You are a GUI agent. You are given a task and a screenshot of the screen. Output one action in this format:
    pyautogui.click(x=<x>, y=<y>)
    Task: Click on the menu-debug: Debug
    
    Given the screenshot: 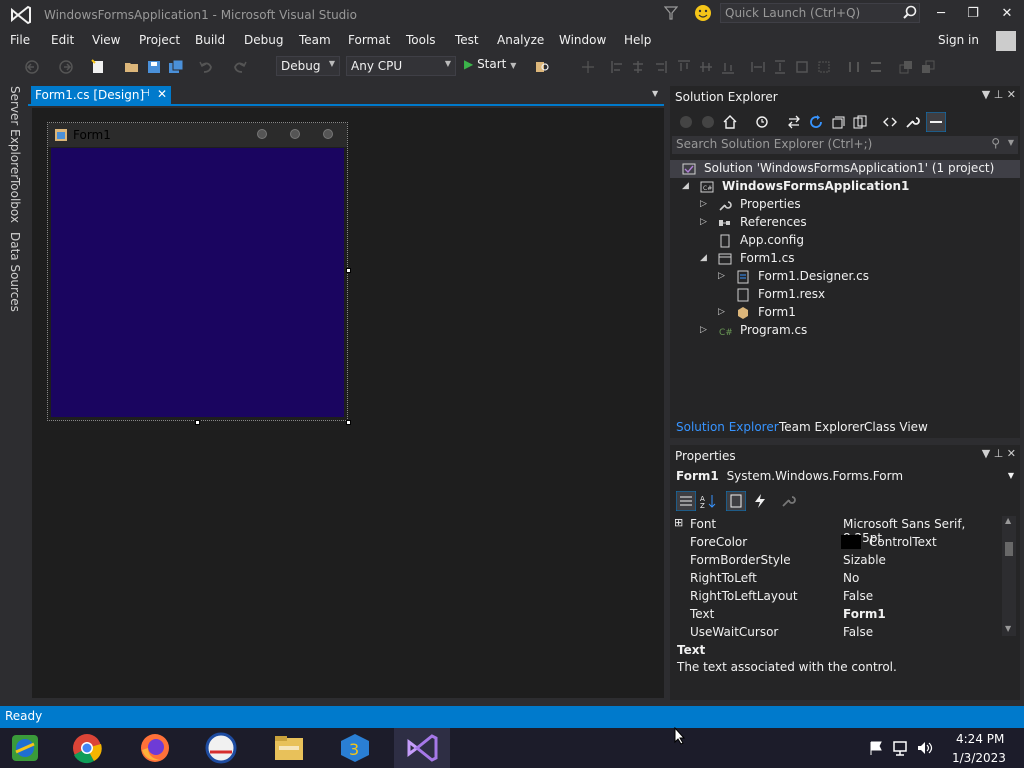 What is the action you would take?
    pyautogui.click(x=263, y=40)
    